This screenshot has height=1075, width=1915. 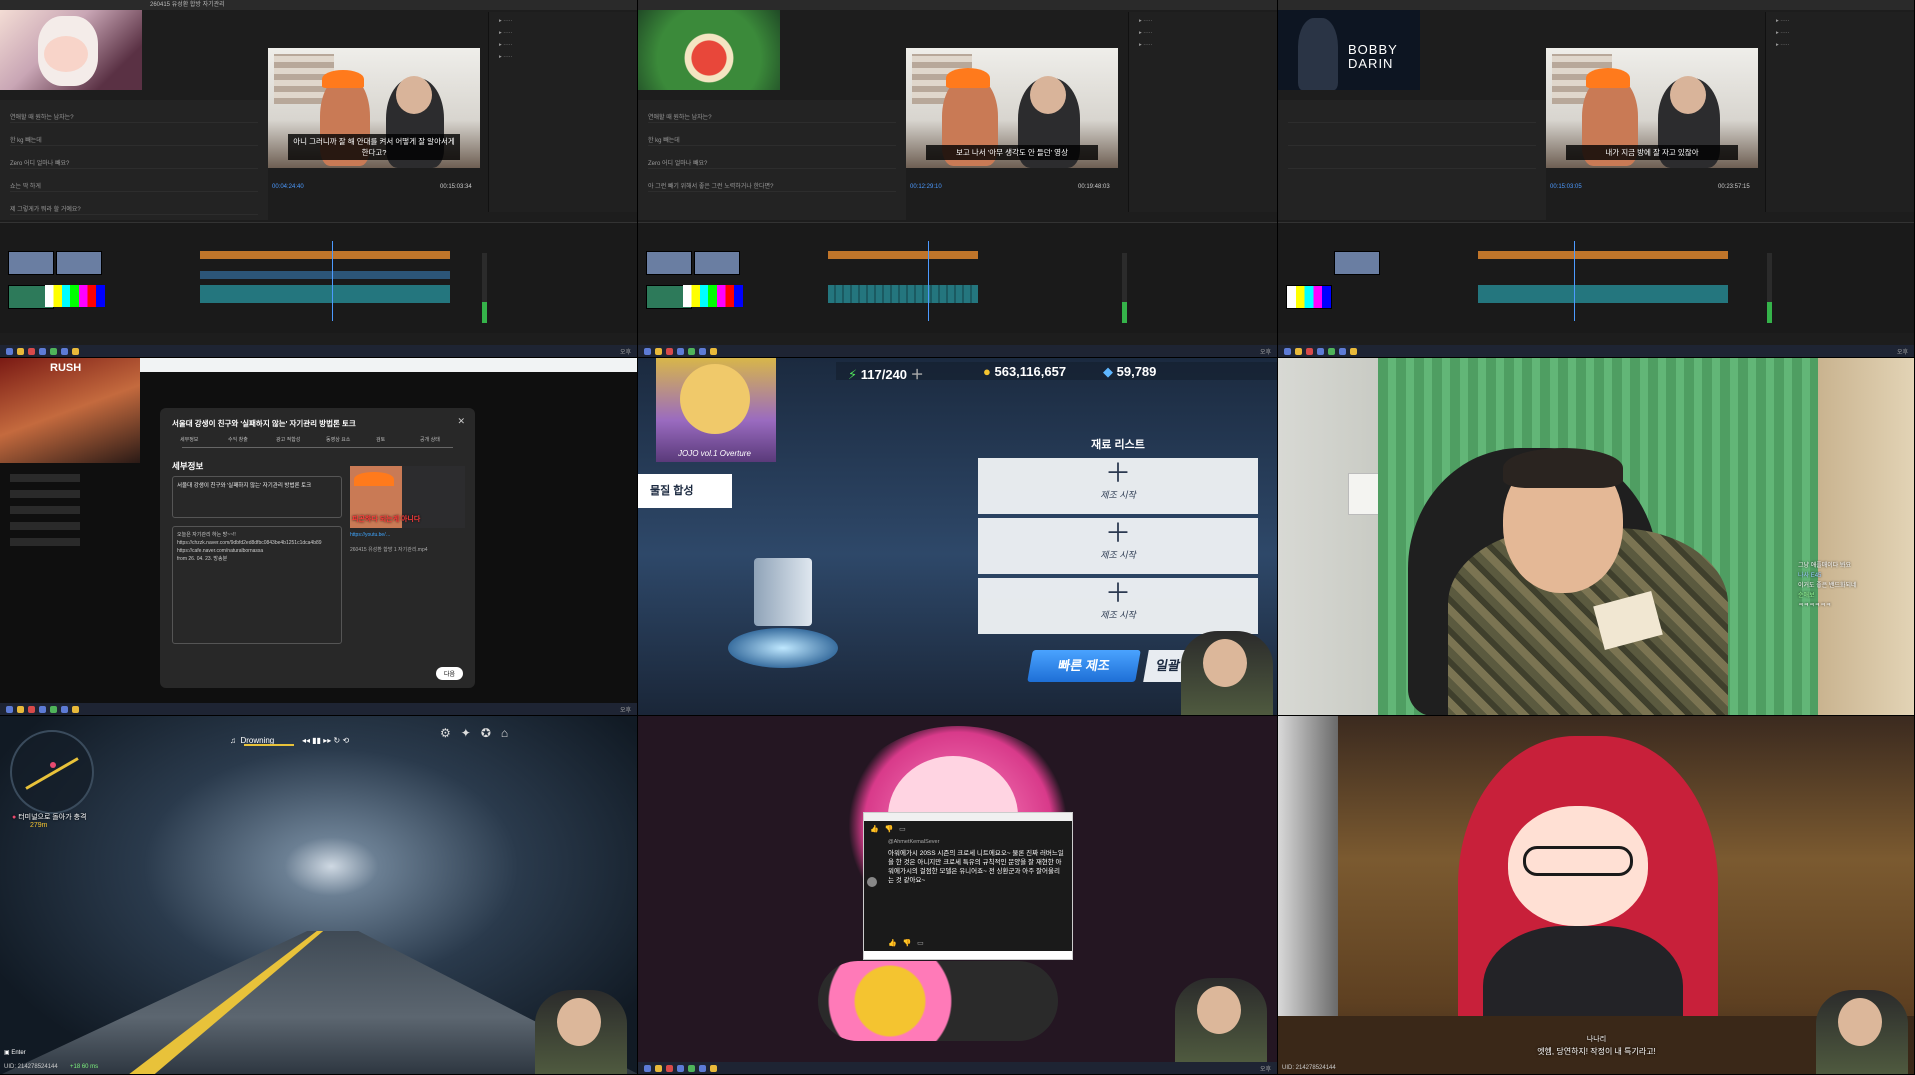 What do you see at coordinates (52, 772) in the screenshot?
I see `minimap` at bounding box center [52, 772].